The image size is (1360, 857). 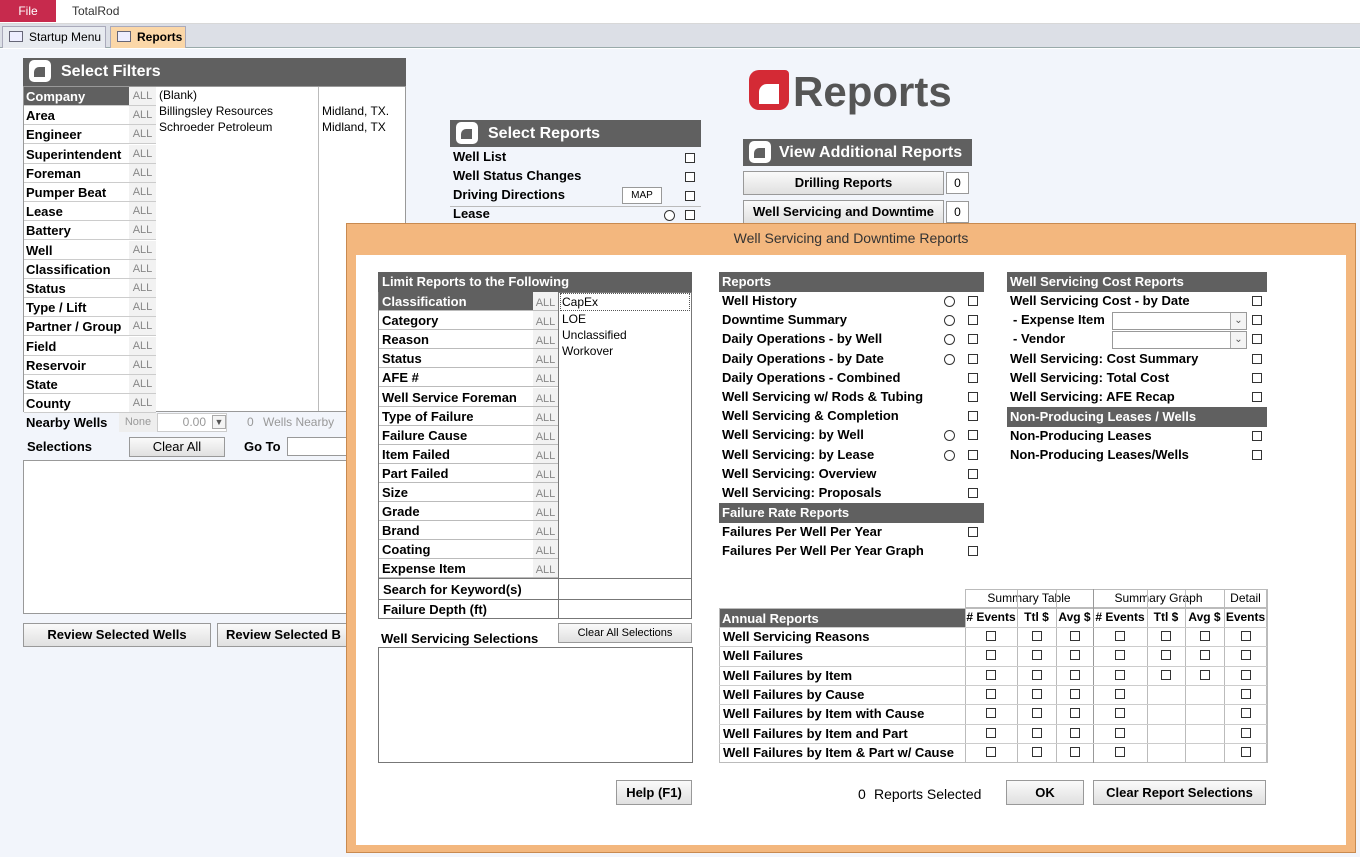 What do you see at coordinates (1179, 792) in the screenshot?
I see `clear-report-selections-button: Clear Report Selections` at bounding box center [1179, 792].